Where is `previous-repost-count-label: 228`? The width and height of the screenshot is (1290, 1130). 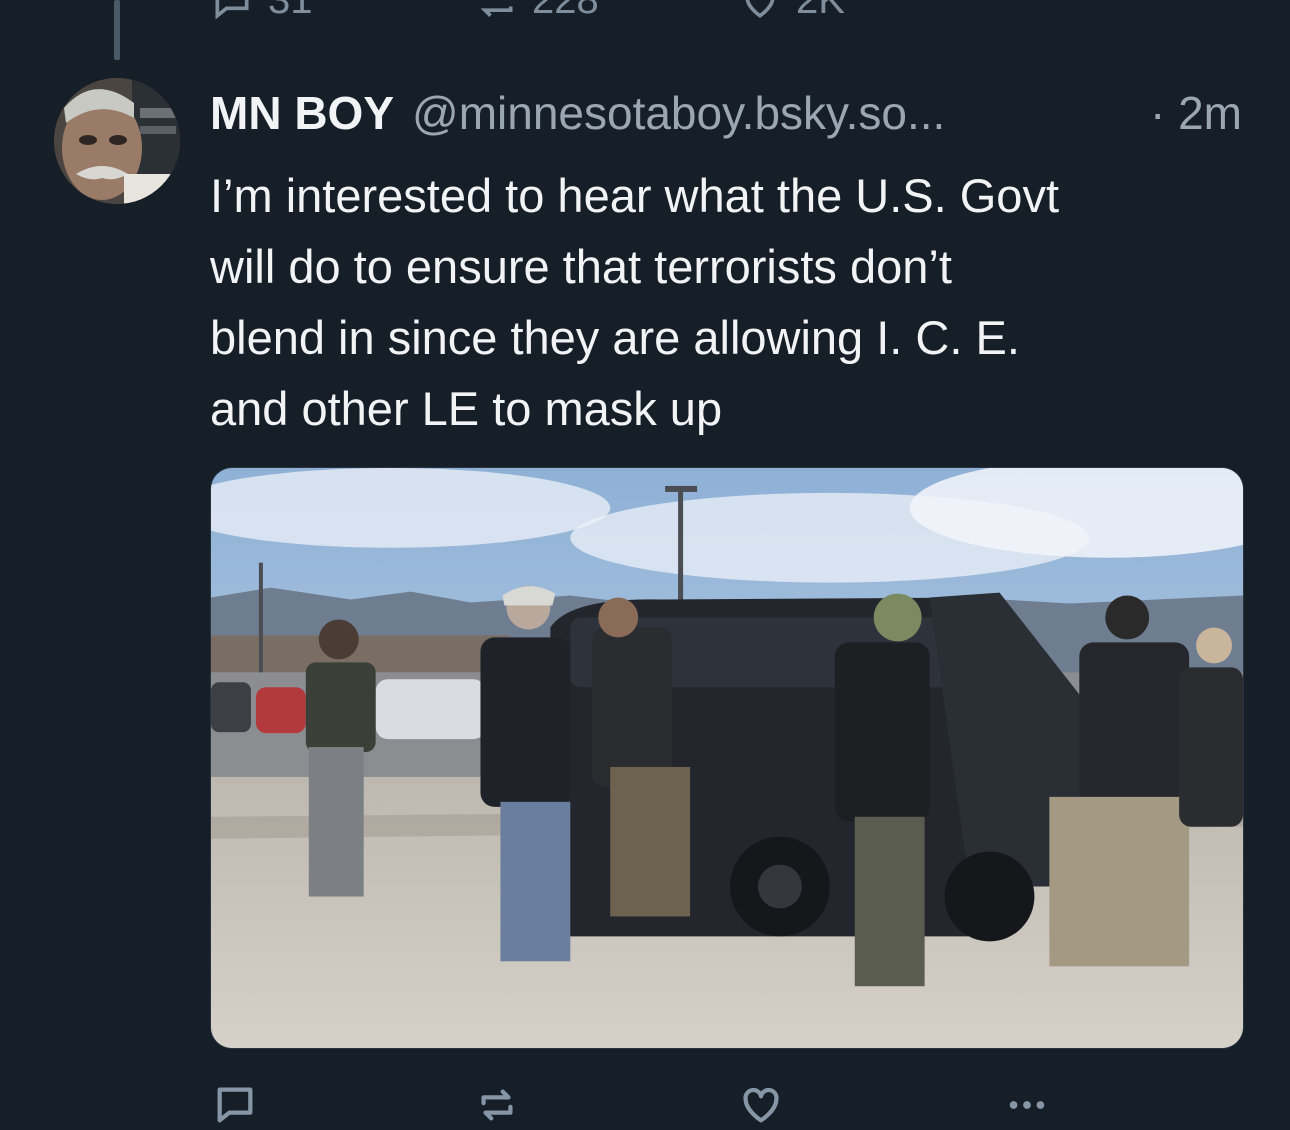 previous-repost-count-label: 228 is located at coordinates (565, 11).